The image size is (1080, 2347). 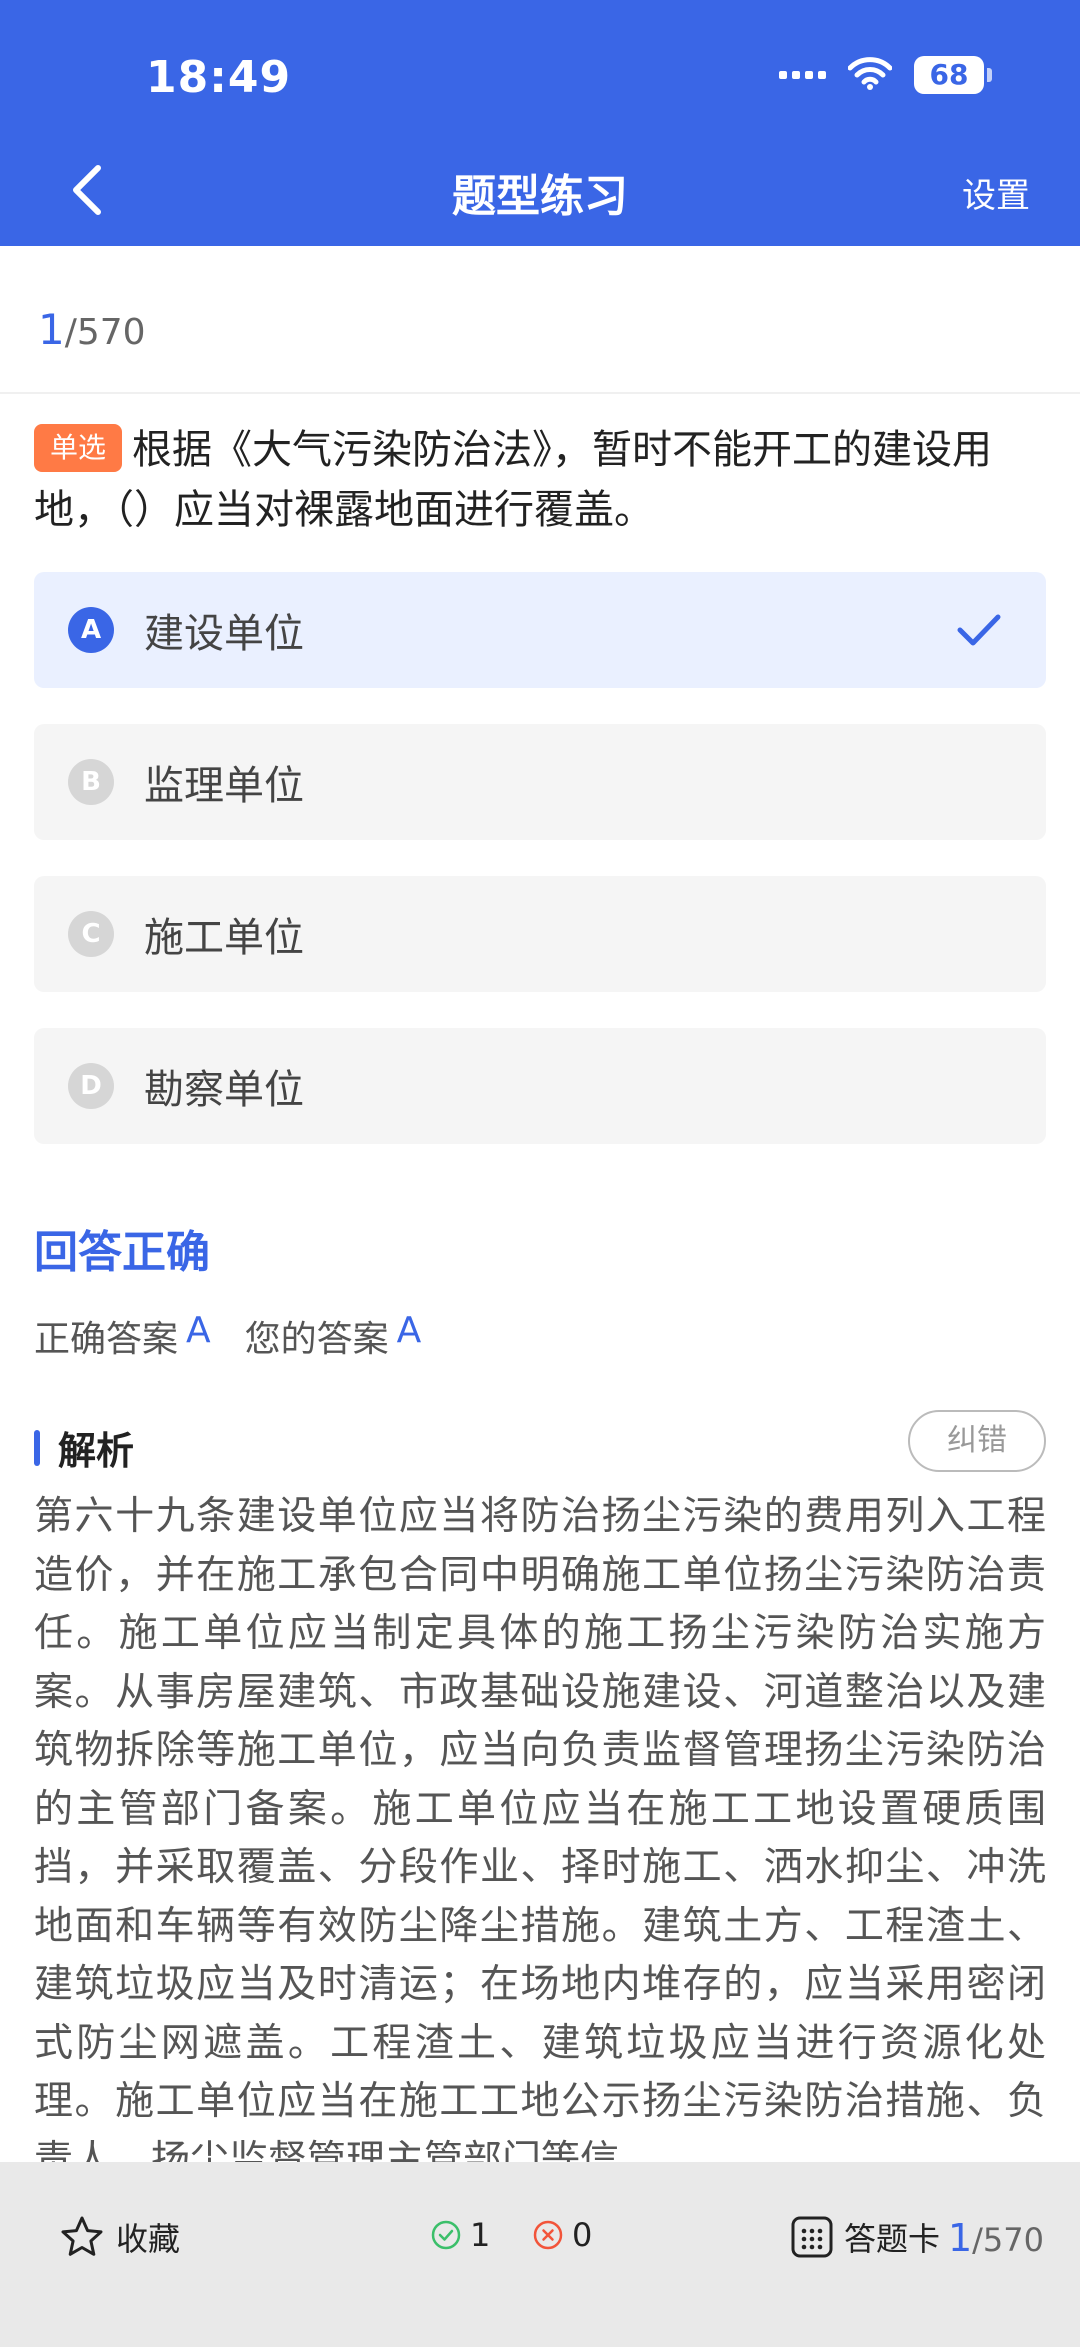 I want to click on analysis-header: 解析, so click(x=84, y=1447).